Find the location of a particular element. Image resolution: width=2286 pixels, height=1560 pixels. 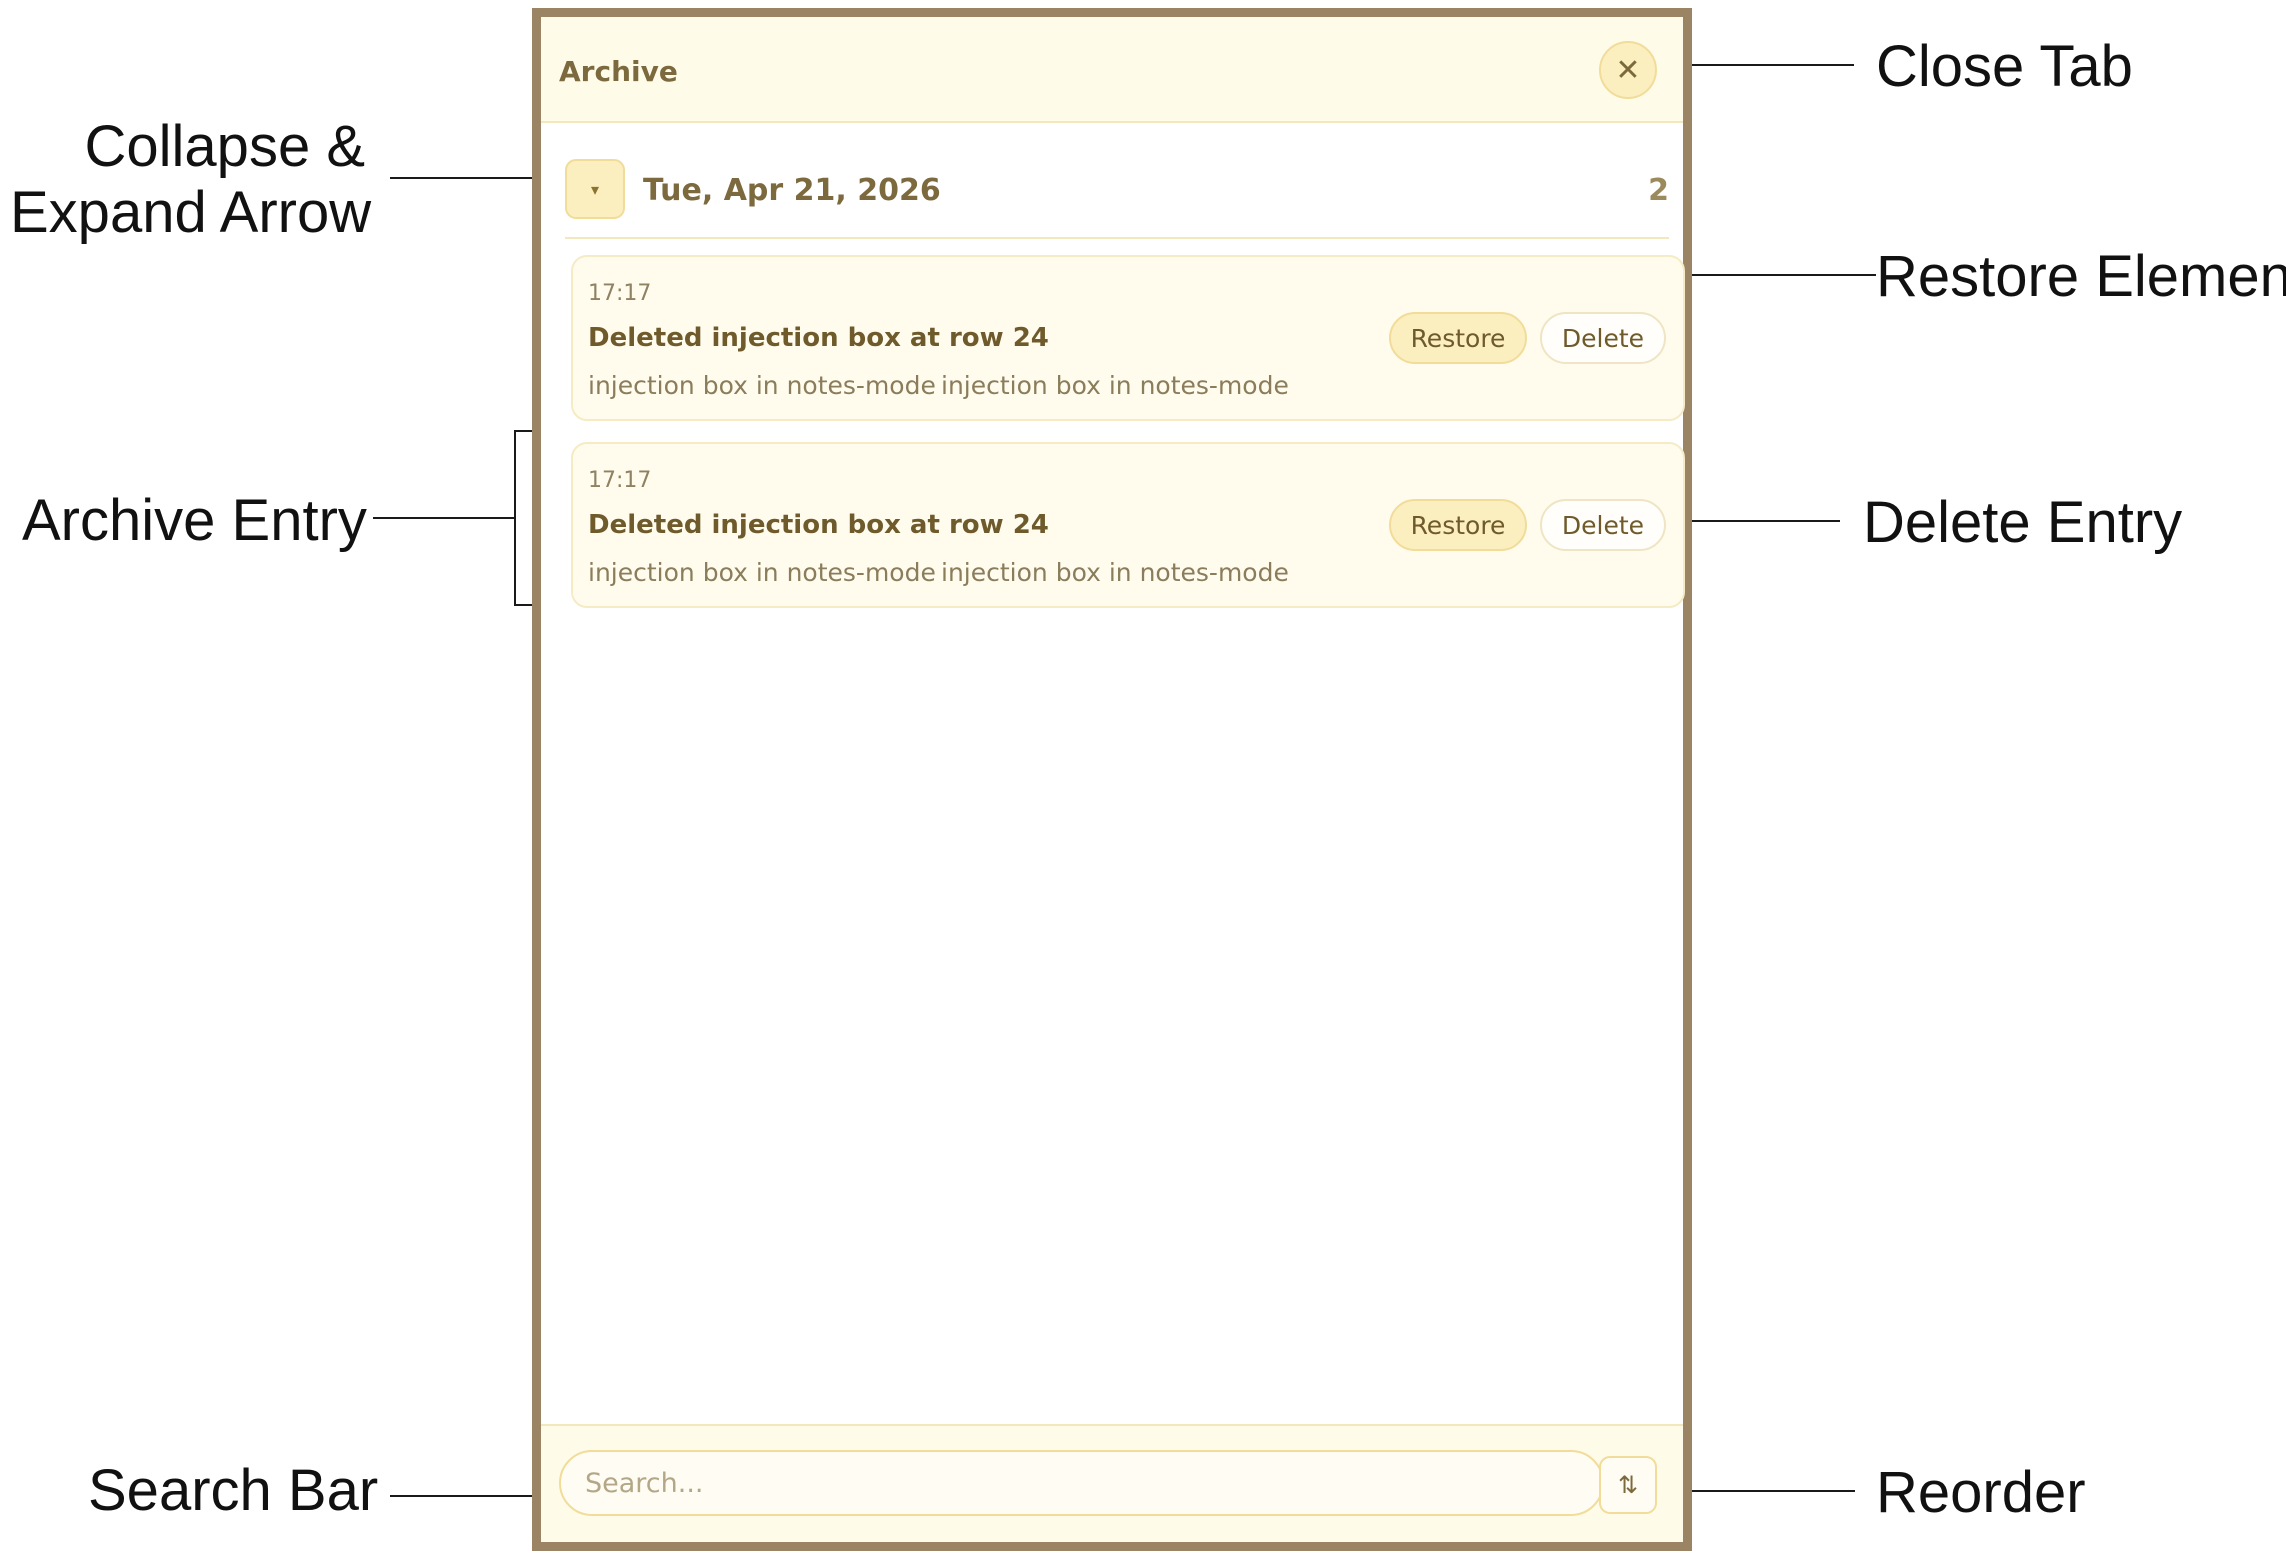

panel-footer: ⇅ is located at coordinates (1112, 1483).